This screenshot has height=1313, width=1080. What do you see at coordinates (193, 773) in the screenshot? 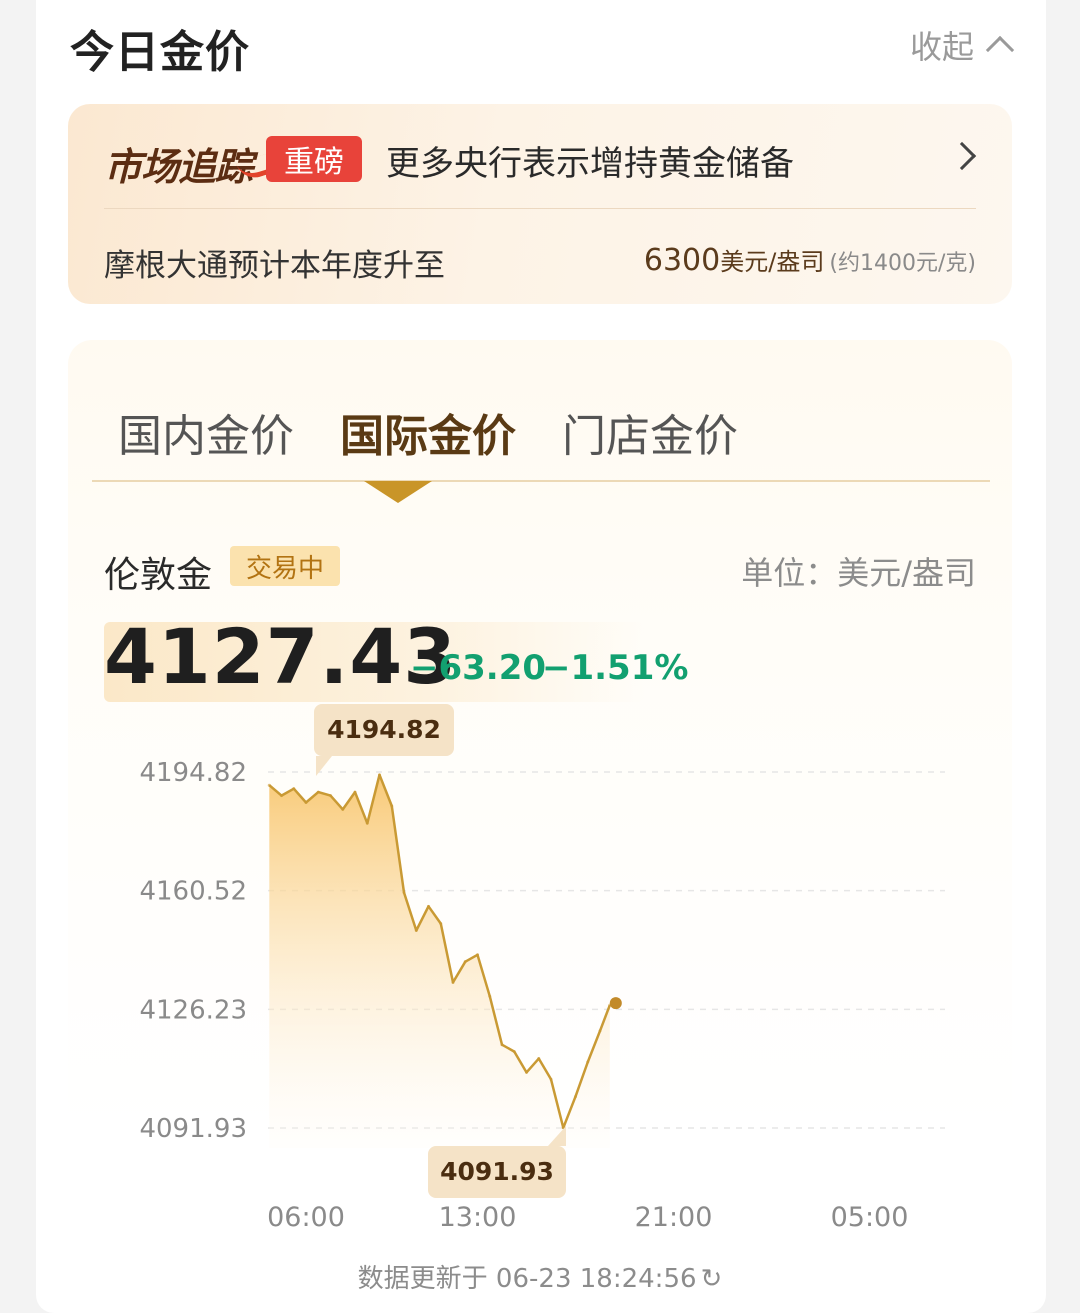
I see `y-tick-label: 4194.82` at bounding box center [193, 773].